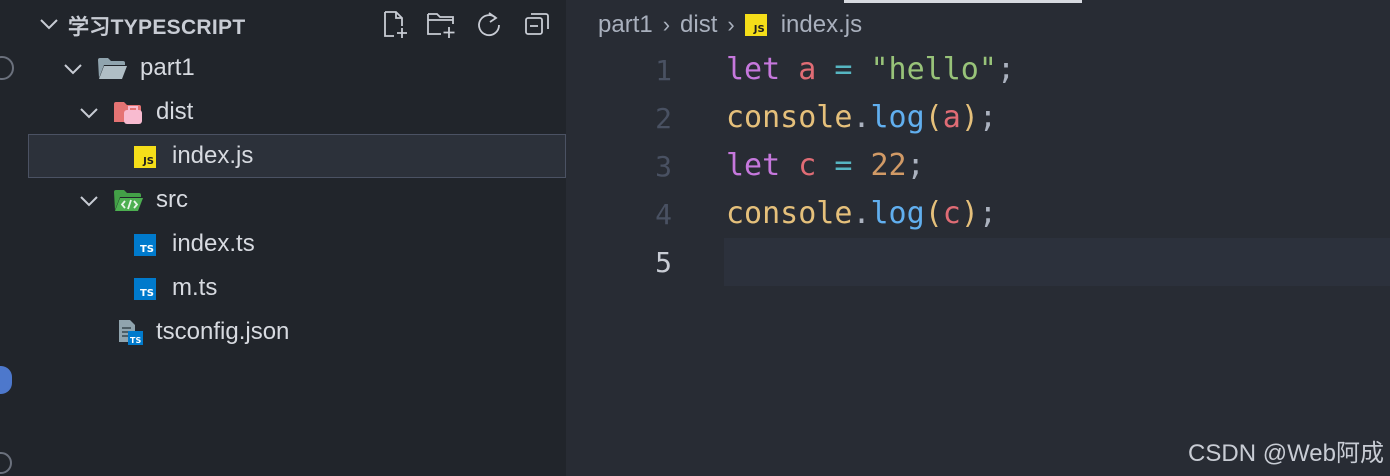  I want to click on active-tab-indicator, so click(963, 1).